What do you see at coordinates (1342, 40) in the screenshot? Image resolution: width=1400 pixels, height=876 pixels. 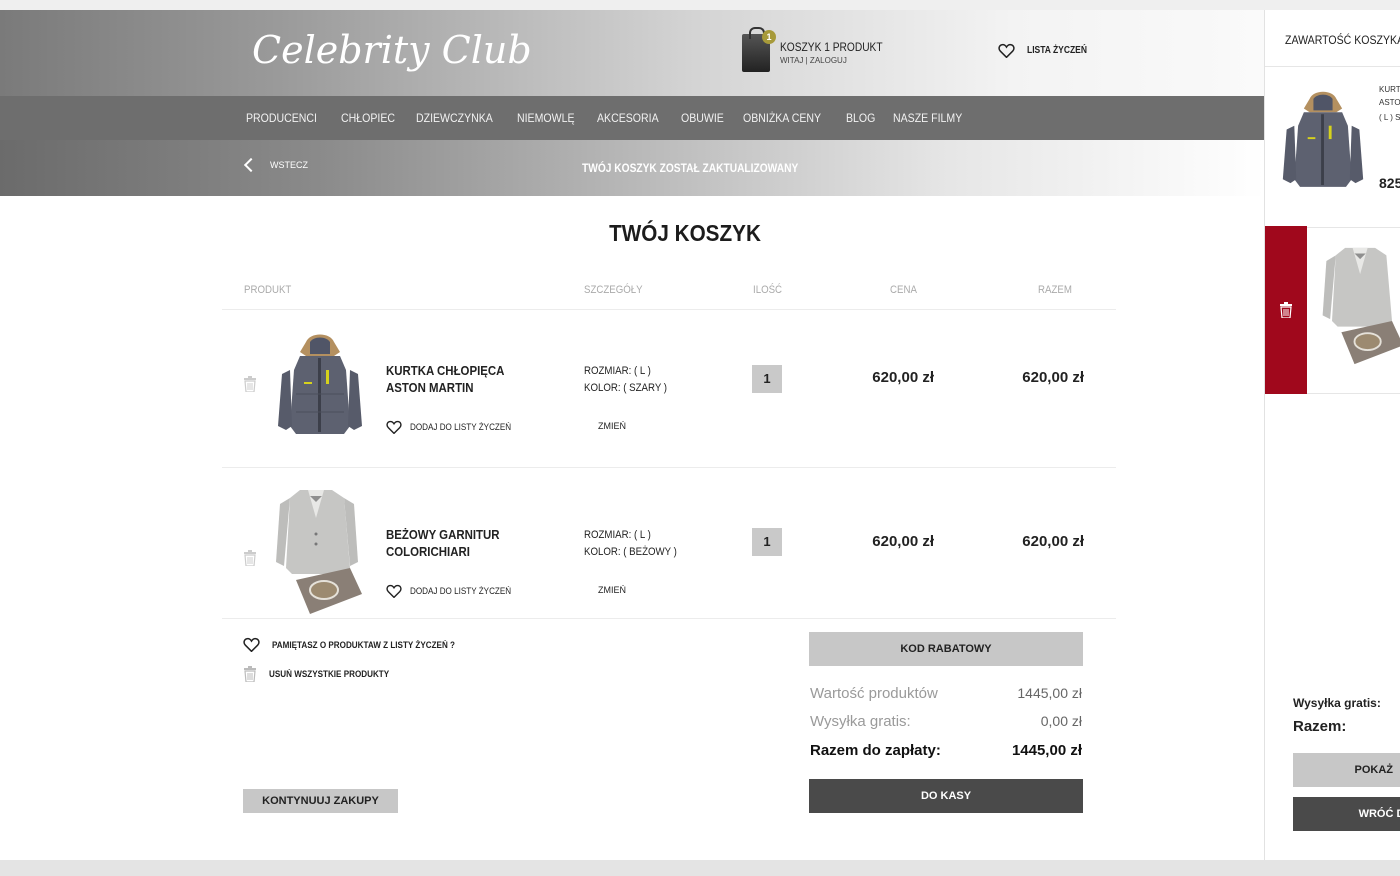 I see `side-panel-title: ZAWARTOŚĆ KOSZYKA` at bounding box center [1342, 40].